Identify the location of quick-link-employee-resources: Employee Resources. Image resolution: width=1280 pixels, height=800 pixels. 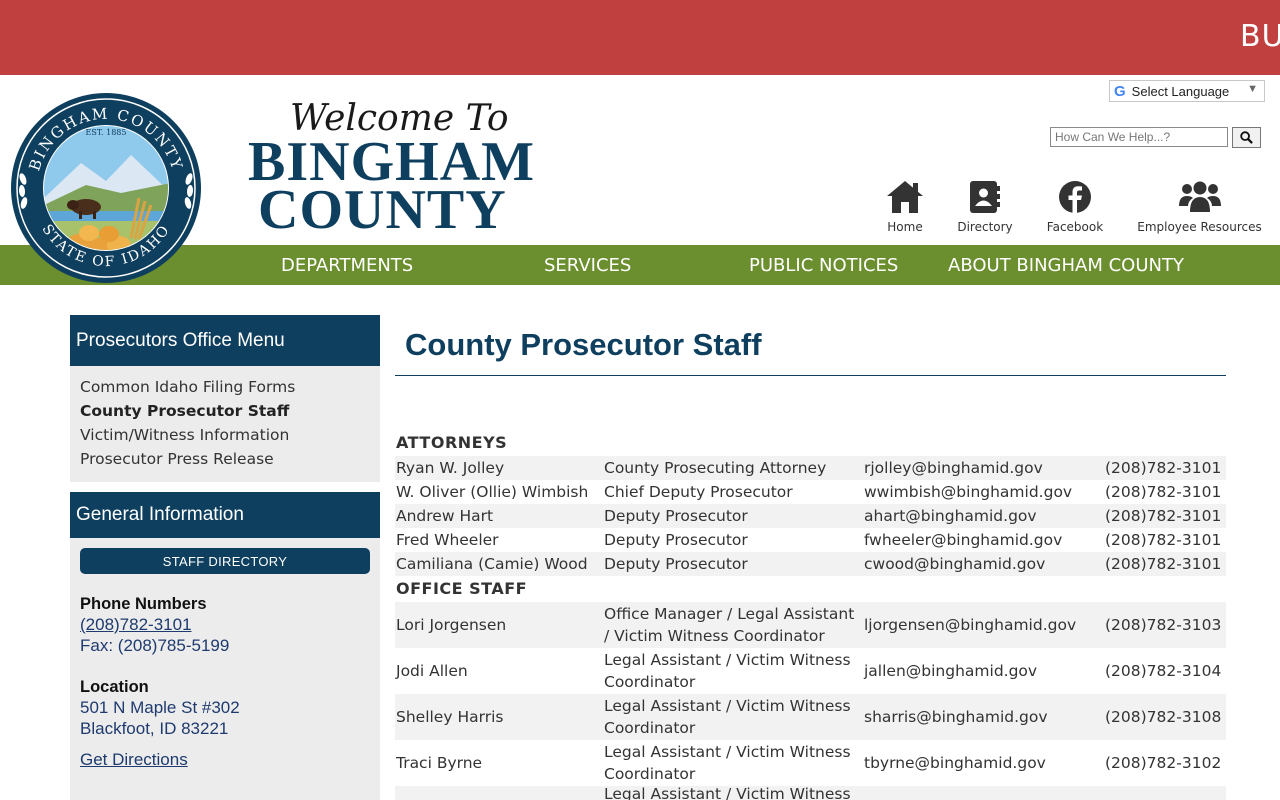
(1199, 207).